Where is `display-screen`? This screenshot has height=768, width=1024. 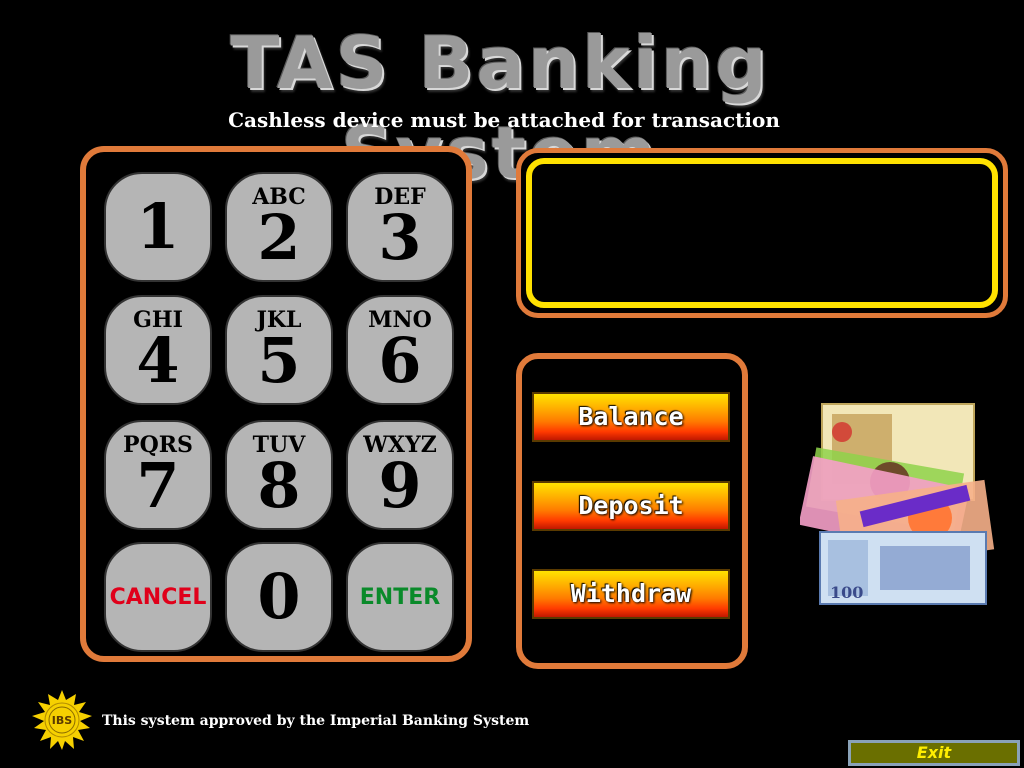
display-screen is located at coordinates (762, 233).